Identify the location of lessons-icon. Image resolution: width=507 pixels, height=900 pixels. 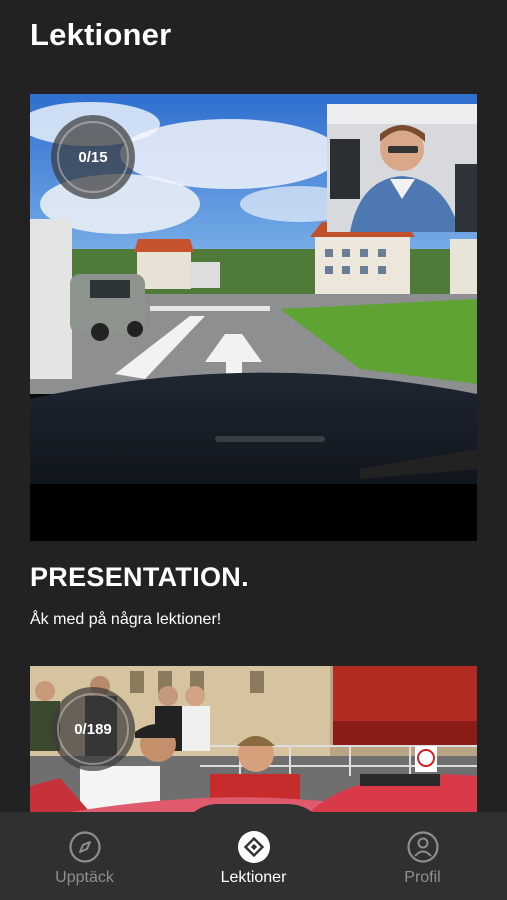
(253, 847).